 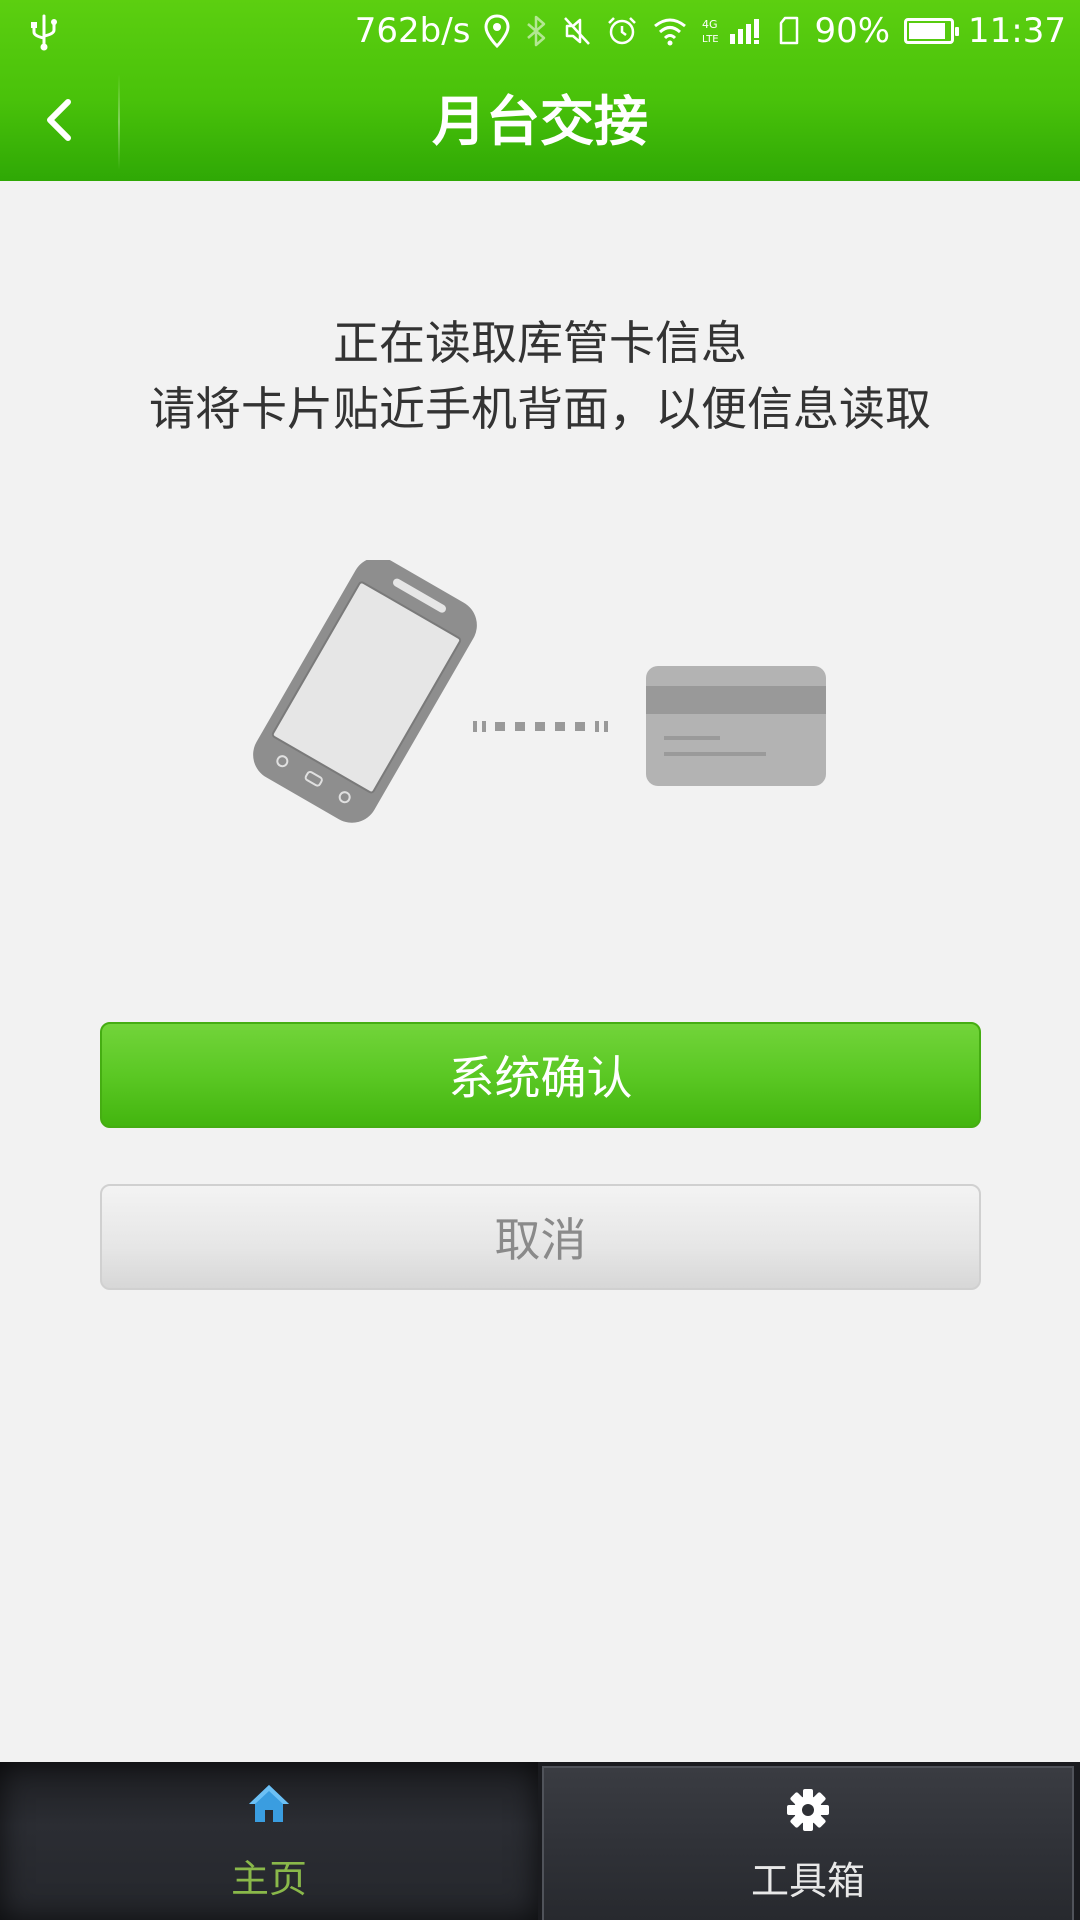 What do you see at coordinates (119, 122) in the screenshot?
I see `title-divider` at bounding box center [119, 122].